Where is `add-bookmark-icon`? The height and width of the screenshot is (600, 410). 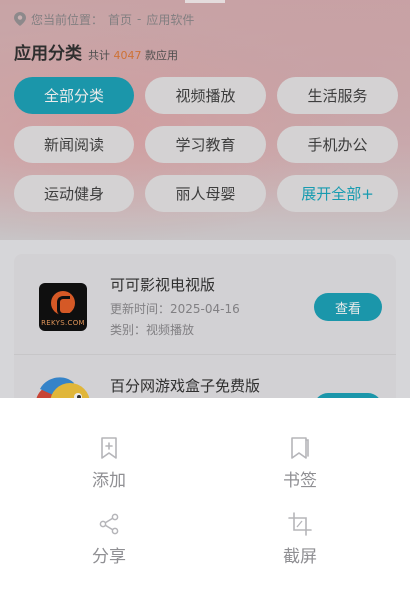 add-bookmark-icon is located at coordinates (109, 448).